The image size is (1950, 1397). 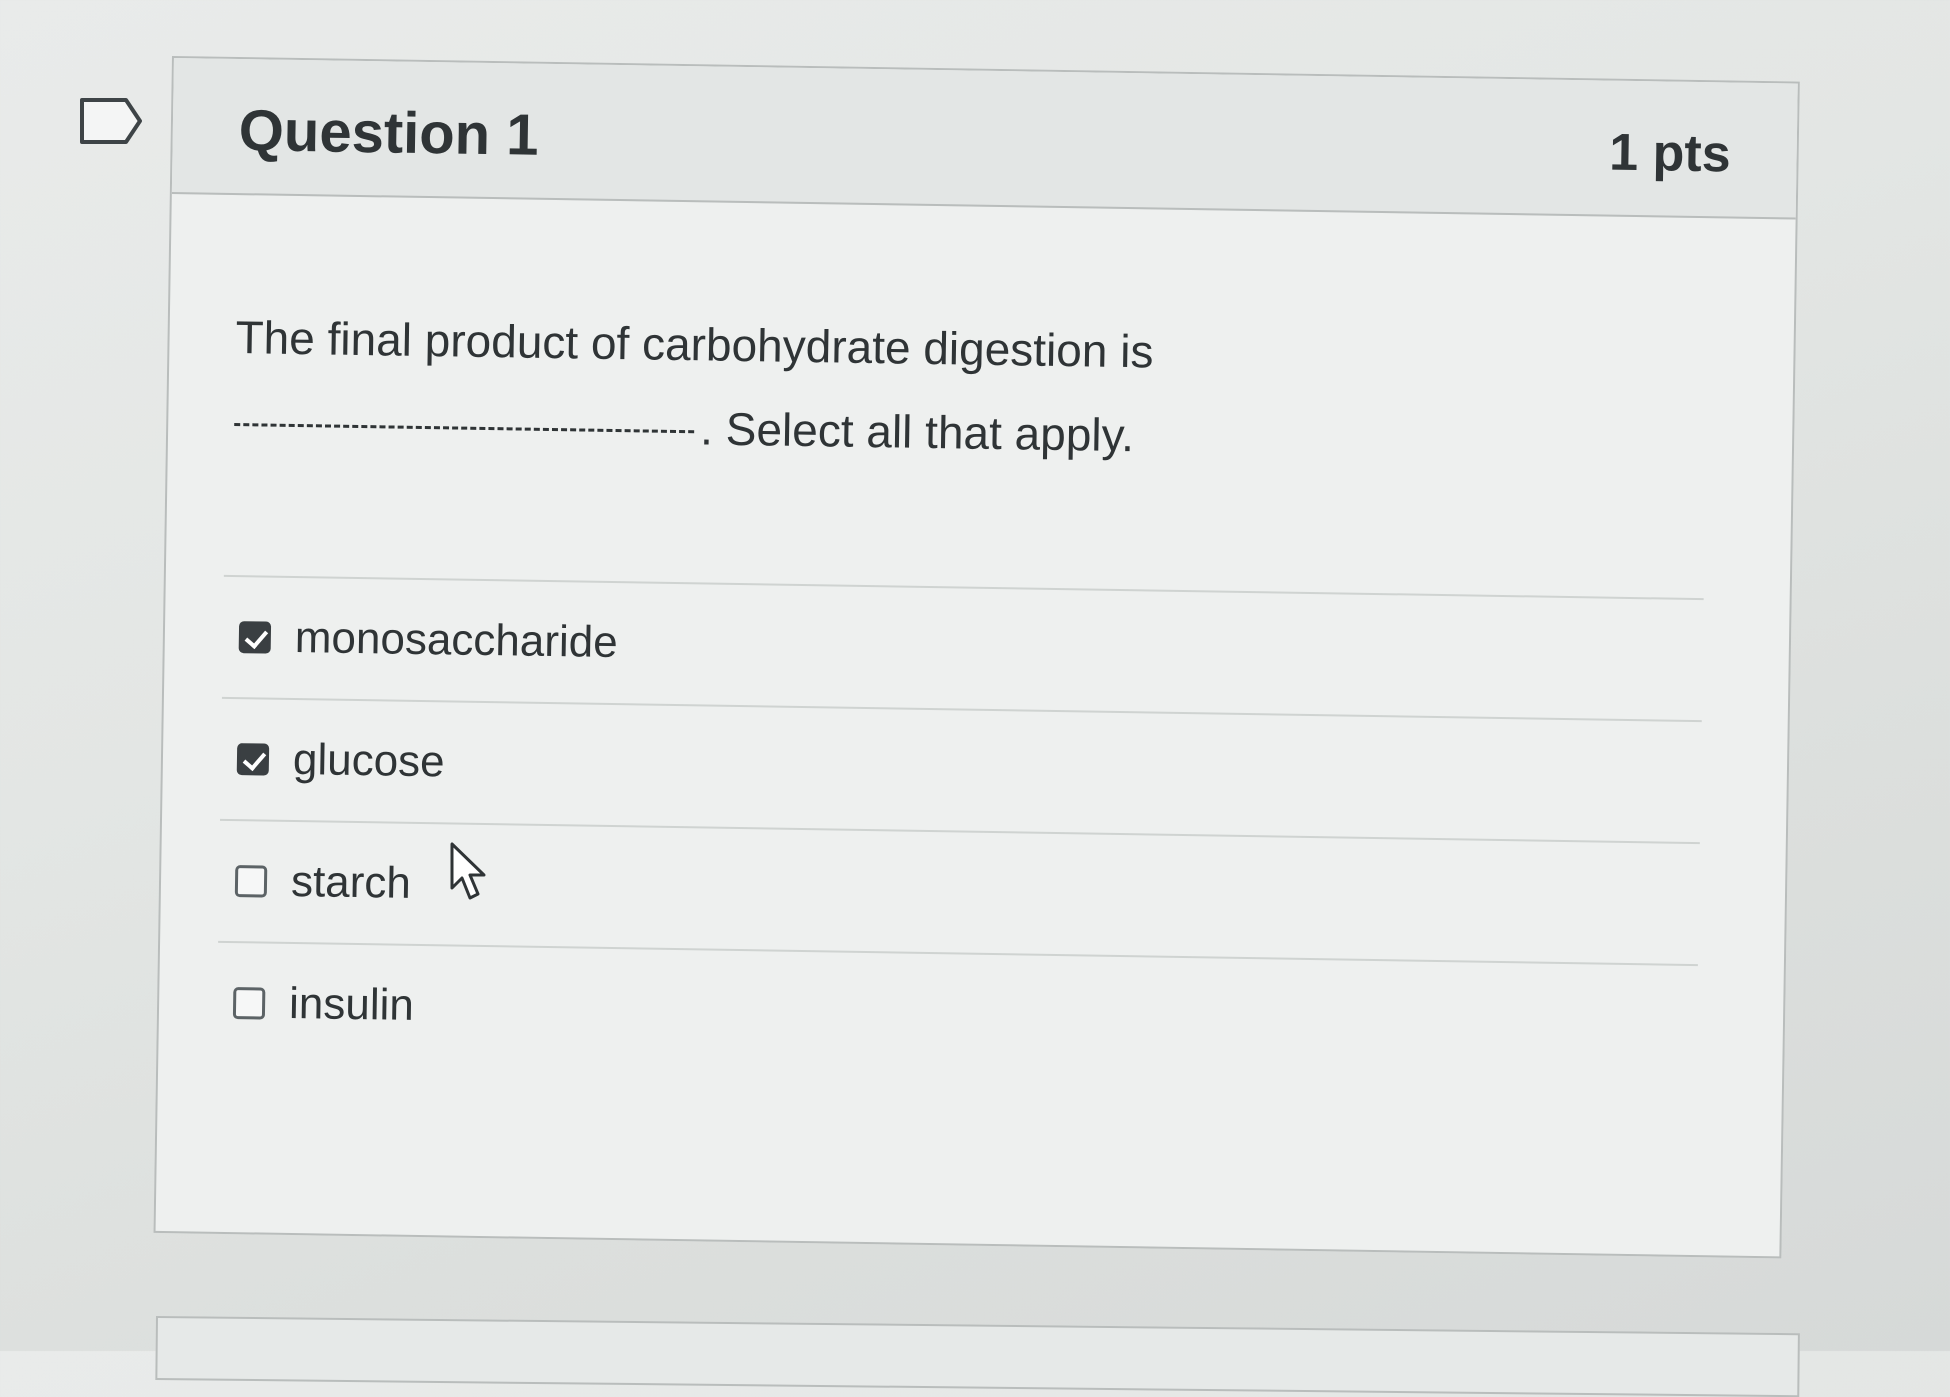 I want to click on mouse-pointer-icon, so click(x=468, y=871).